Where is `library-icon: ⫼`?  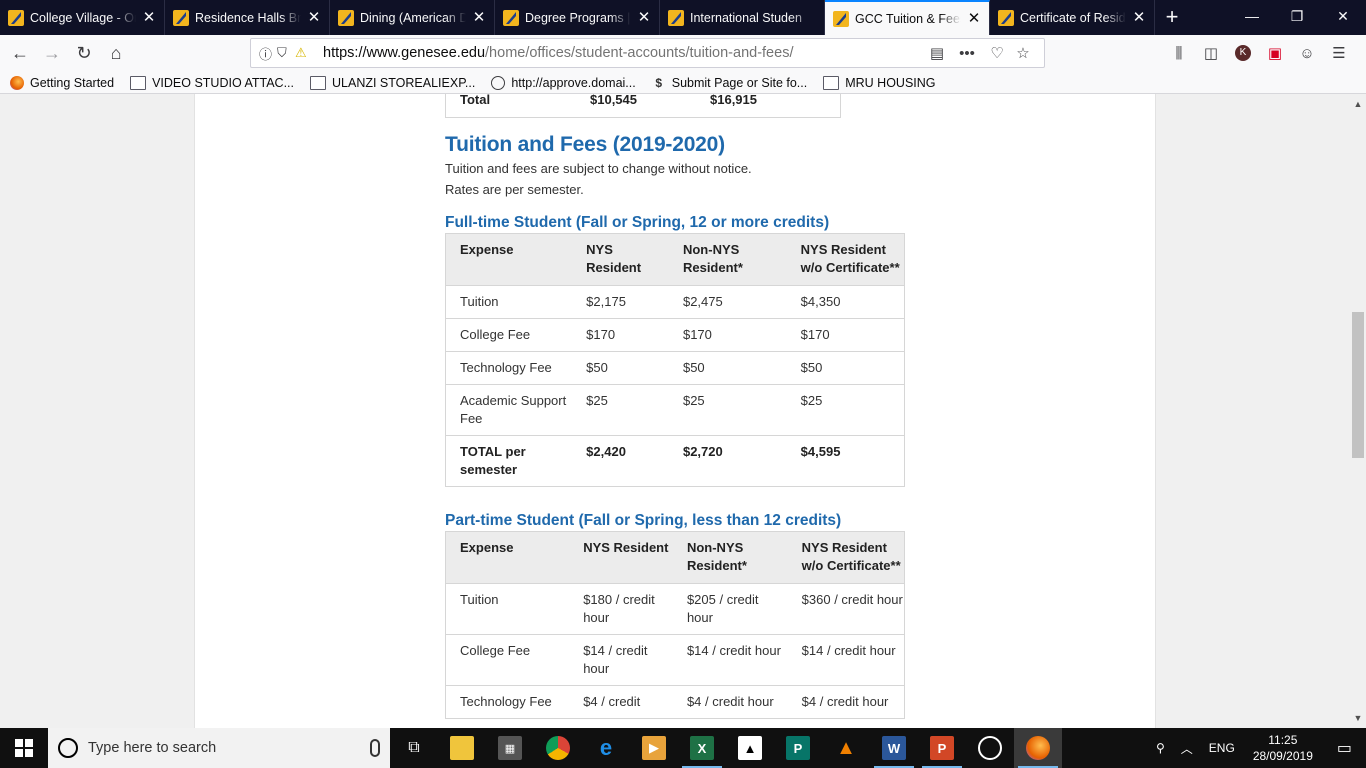
library-icon: ⫼ is located at coordinates (1179, 53).